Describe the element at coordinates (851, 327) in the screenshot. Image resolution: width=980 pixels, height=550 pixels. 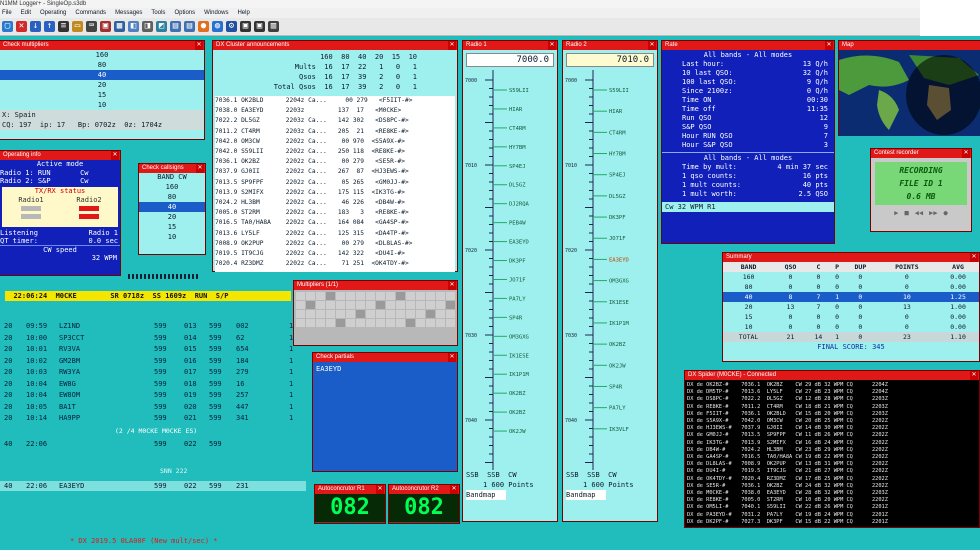
I see `summary-row: 10 0 0 0 0 0 0.00` at that location.